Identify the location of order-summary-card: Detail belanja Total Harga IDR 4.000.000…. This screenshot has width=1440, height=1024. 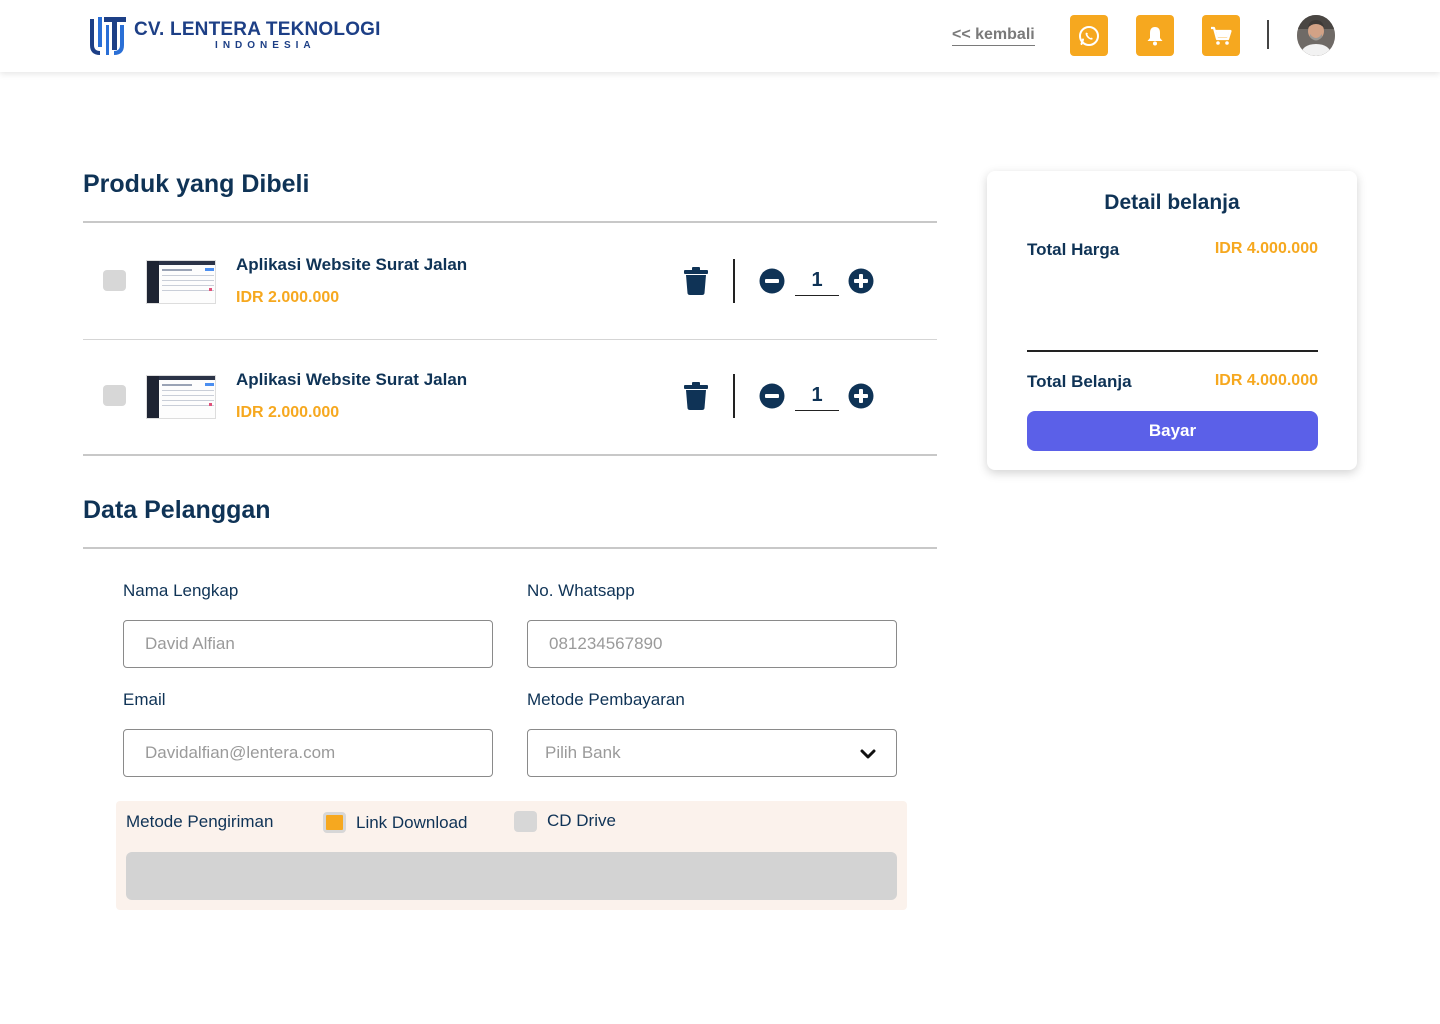
(1172, 320).